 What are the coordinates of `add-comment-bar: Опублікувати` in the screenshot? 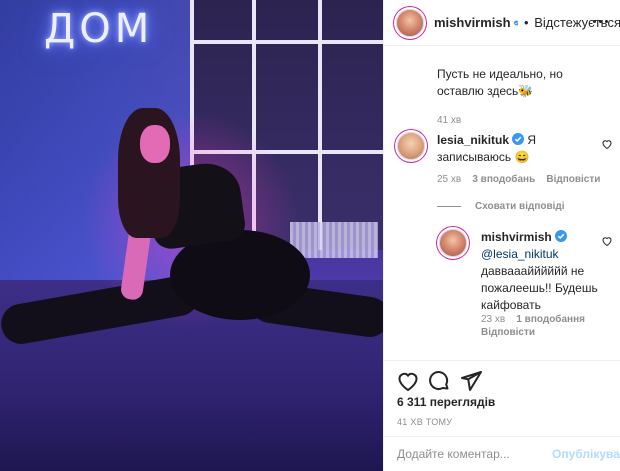 It's located at (502, 453).